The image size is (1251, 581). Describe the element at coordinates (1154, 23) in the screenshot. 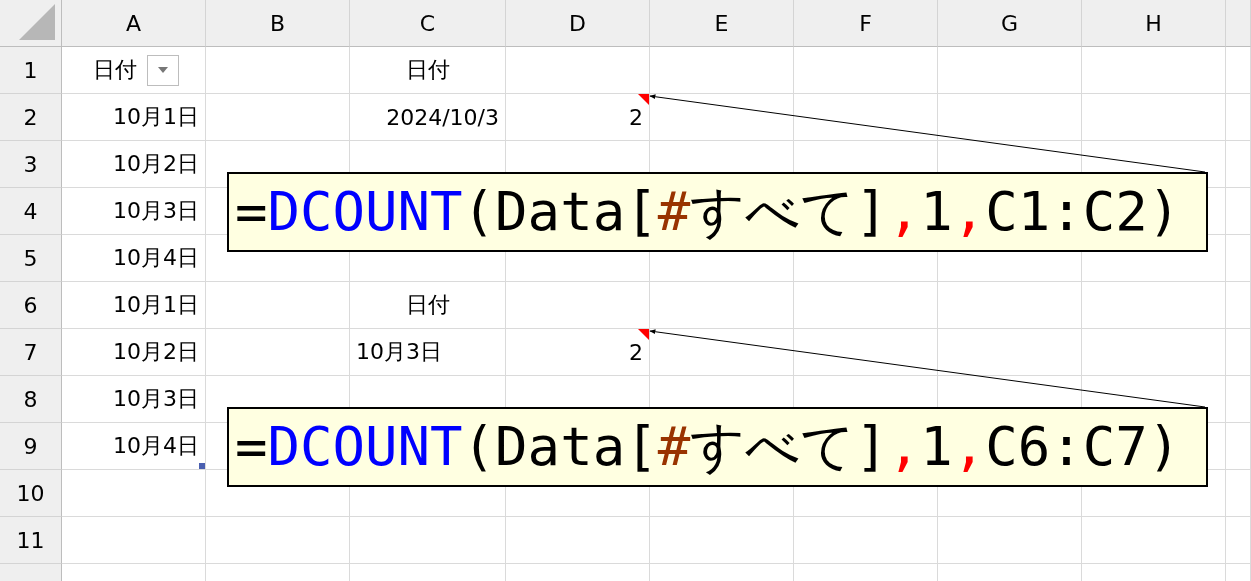

I see `column-header: H` at that location.